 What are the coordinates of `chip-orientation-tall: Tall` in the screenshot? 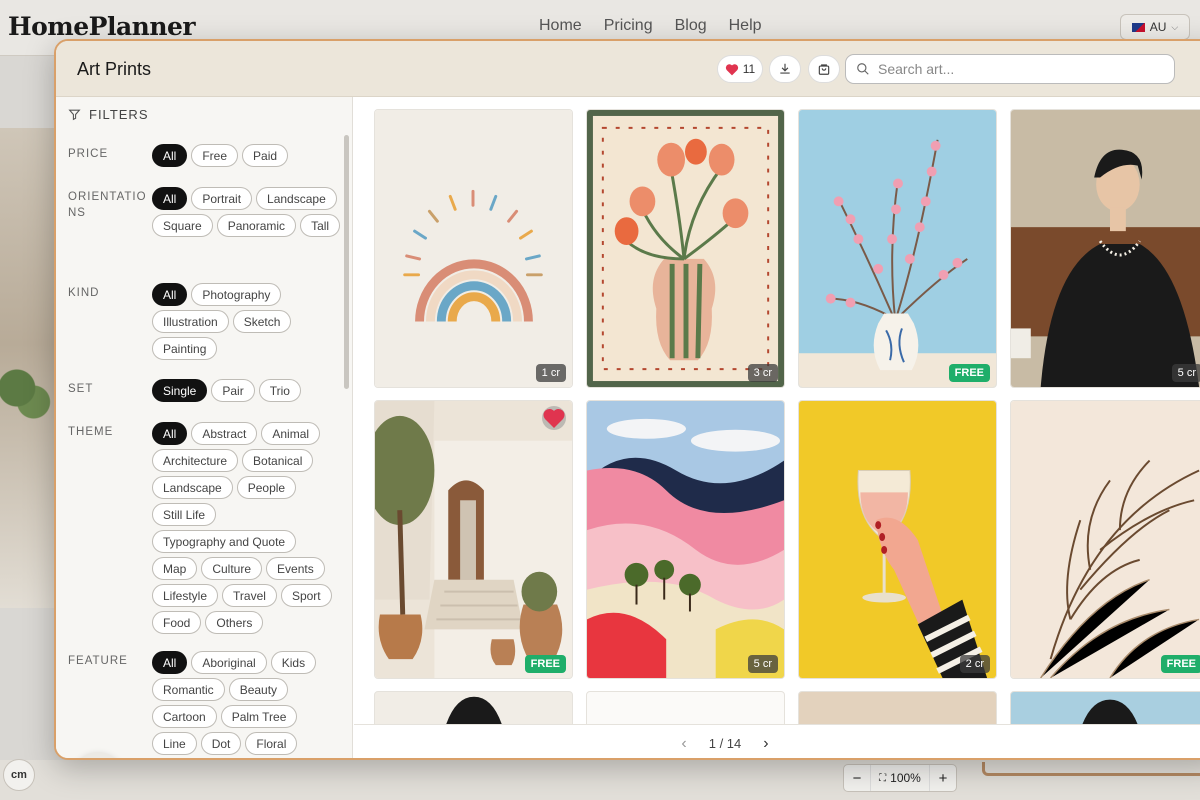 It's located at (320, 225).